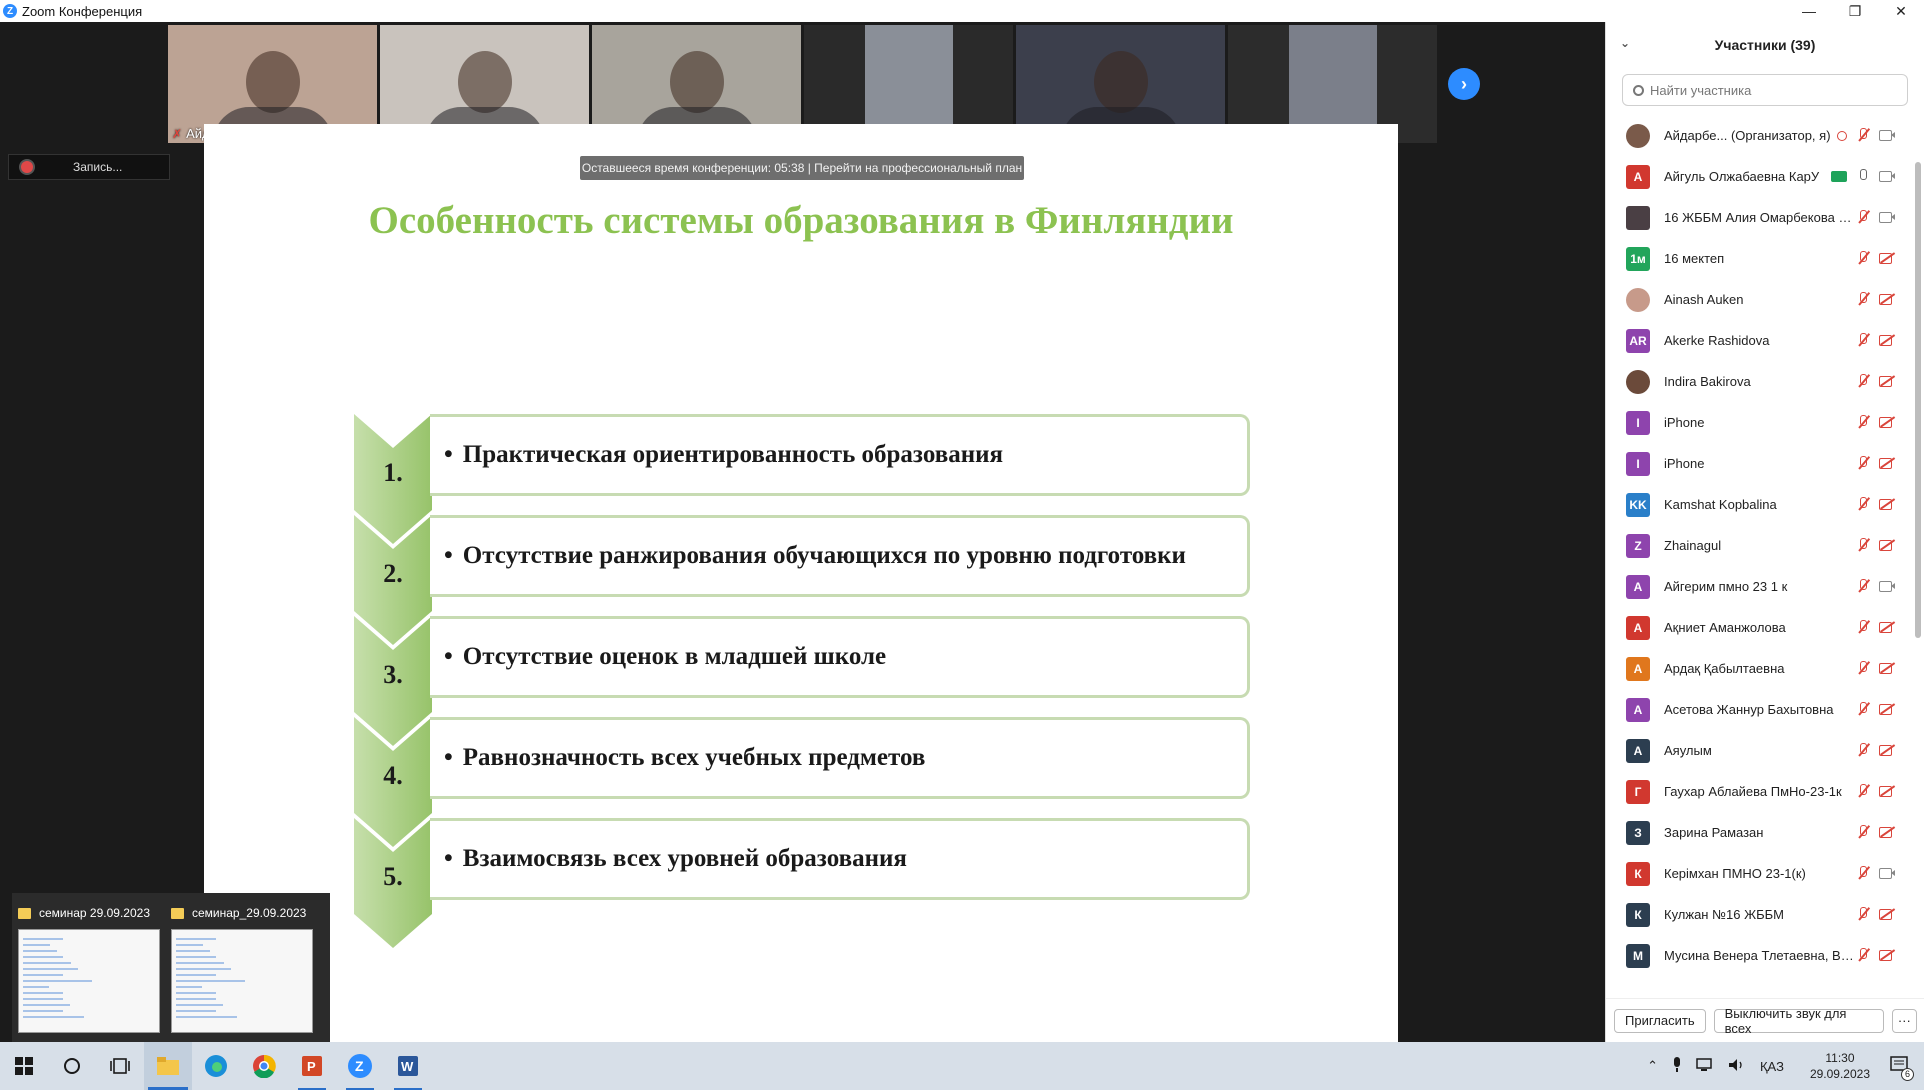 Image resolution: width=1924 pixels, height=1090 pixels. What do you see at coordinates (89, 973) in the screenshot?
I see `window-preview-thumbnail: семинар 29.09.2023` at bounding box center [89, 973].